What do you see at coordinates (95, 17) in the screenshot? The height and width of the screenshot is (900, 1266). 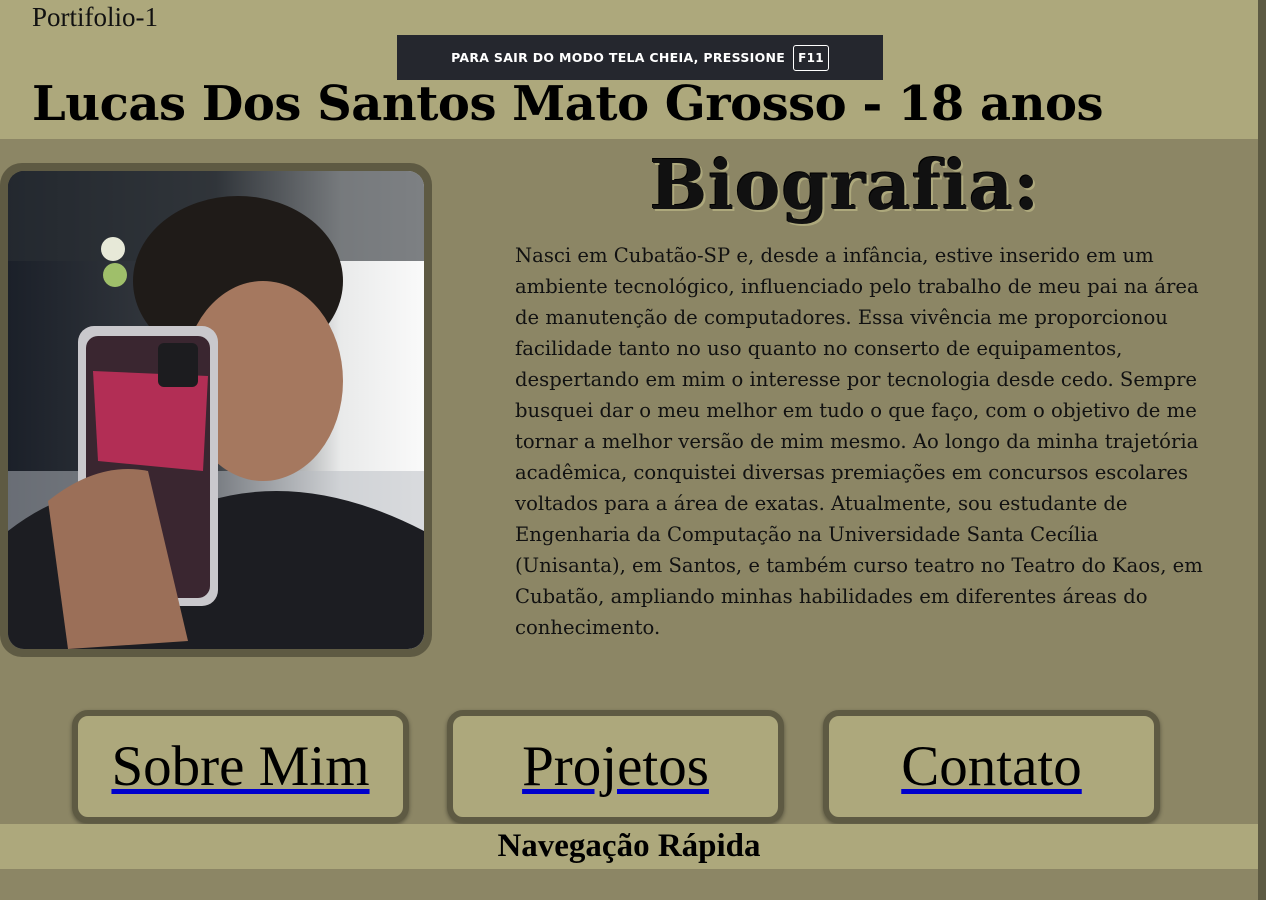 I see `site-name: Portifolio-1` at bounding box center [95, 17].